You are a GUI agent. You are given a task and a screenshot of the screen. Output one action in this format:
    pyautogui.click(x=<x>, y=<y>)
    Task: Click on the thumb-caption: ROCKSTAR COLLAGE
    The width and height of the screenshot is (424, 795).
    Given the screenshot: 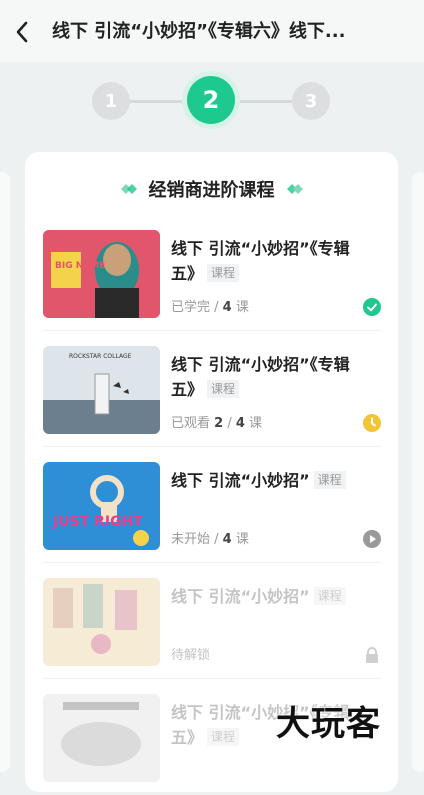 What is the action you would take?
    pyautogui.click(x=100, y=356)
    